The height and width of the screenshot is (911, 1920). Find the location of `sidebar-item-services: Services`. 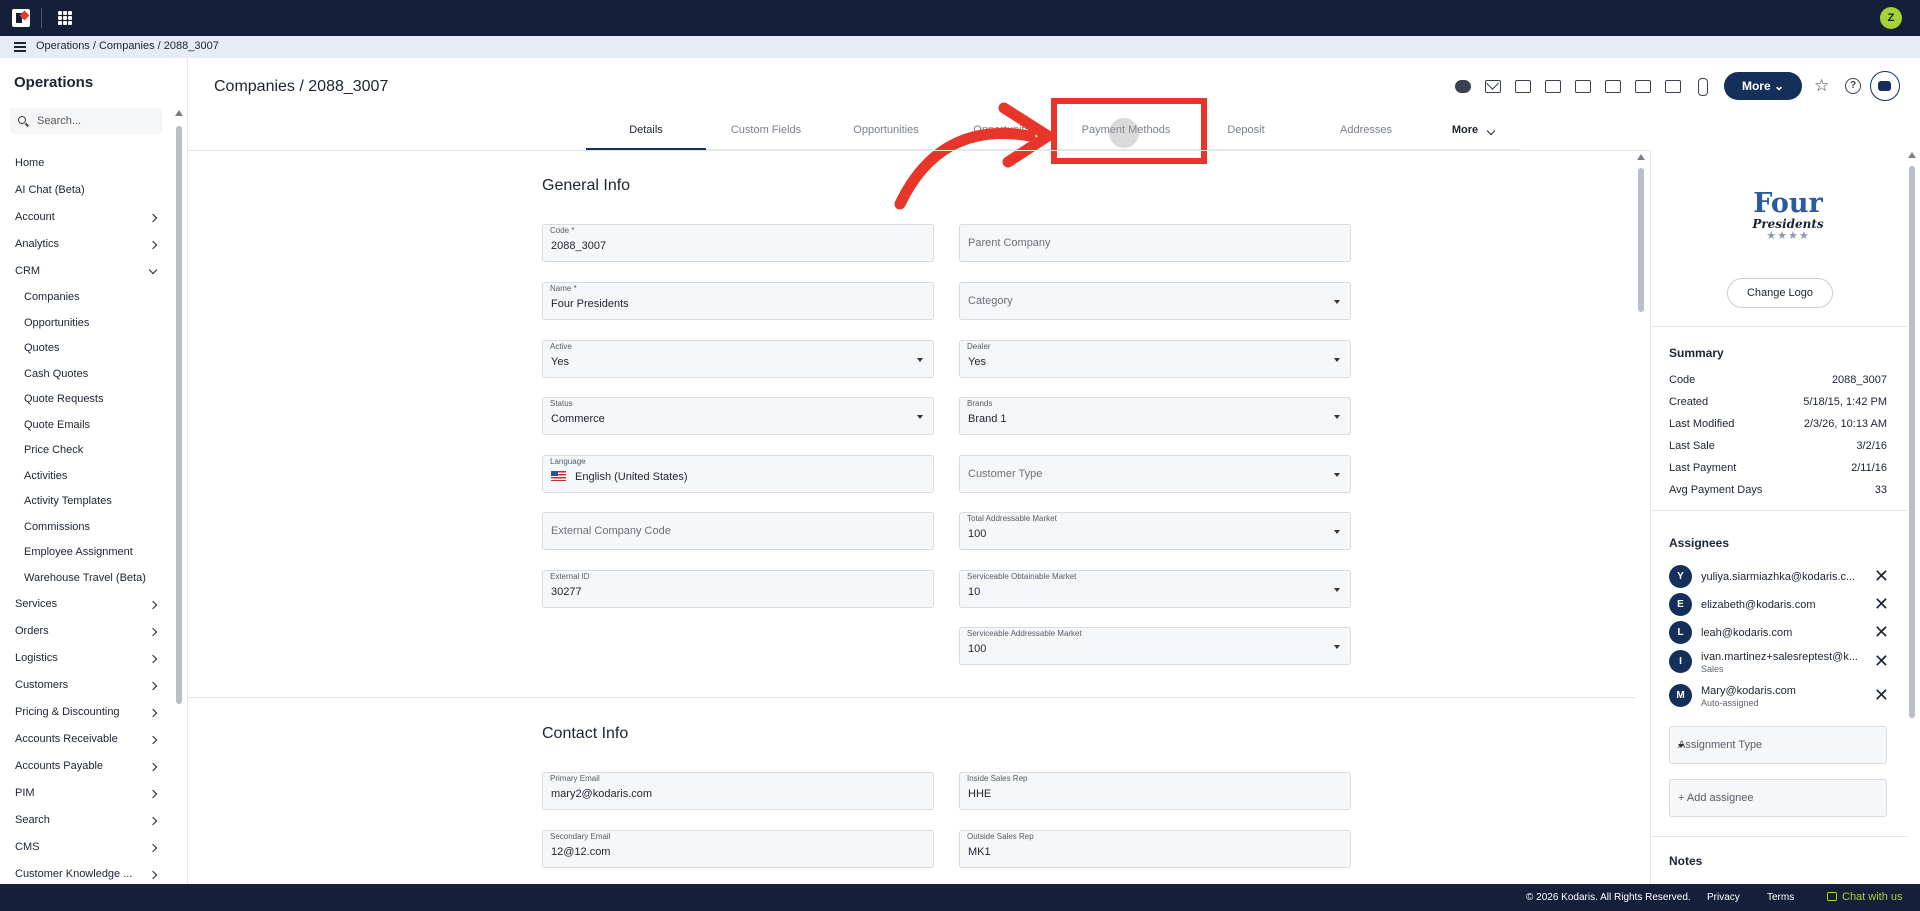

sidebar-item-services: Services is located at coordinates (85, 604).